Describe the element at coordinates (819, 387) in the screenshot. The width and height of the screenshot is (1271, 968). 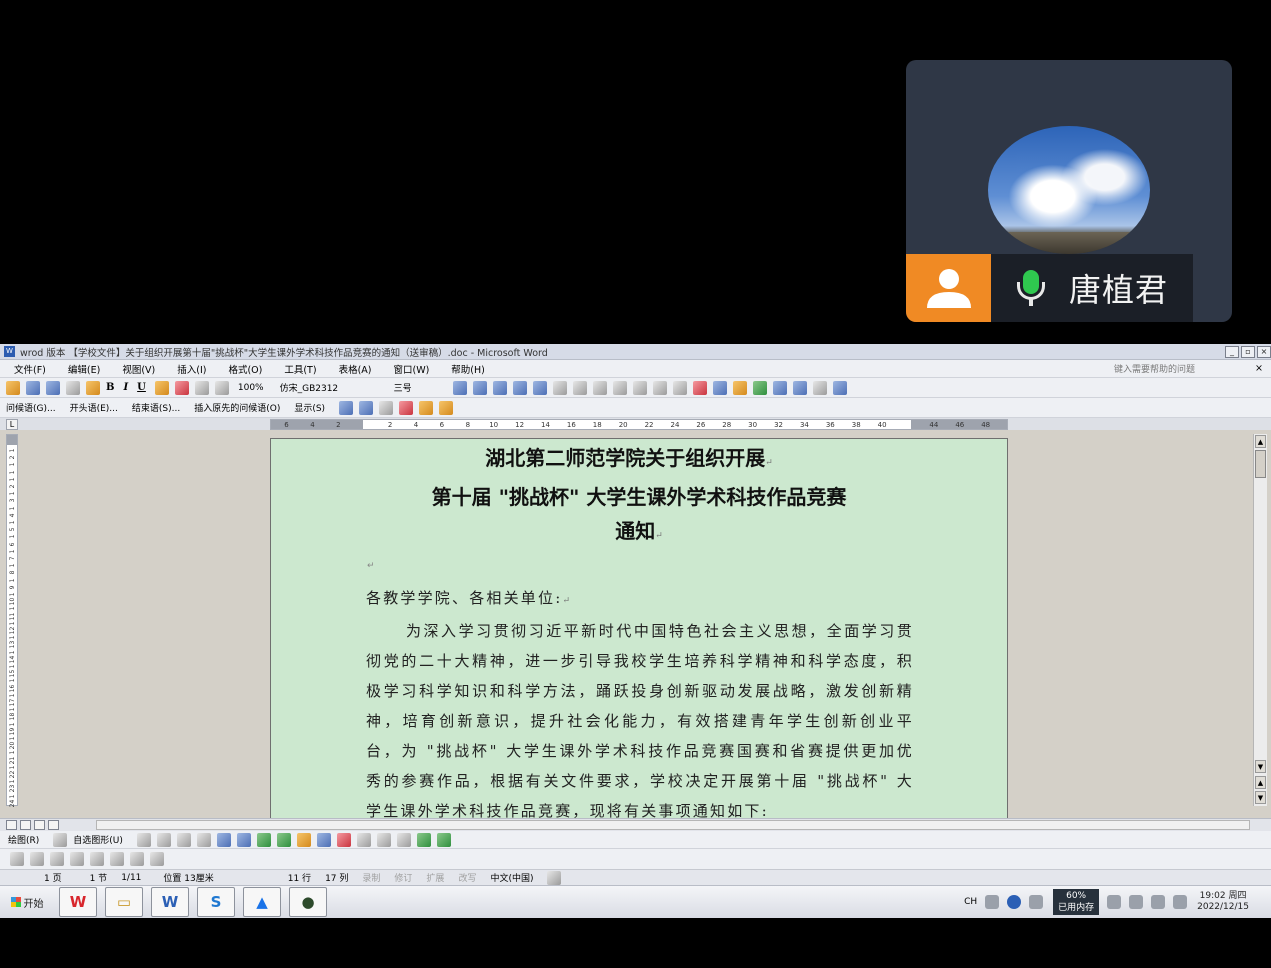
I see `show-hide-icon` at that location.